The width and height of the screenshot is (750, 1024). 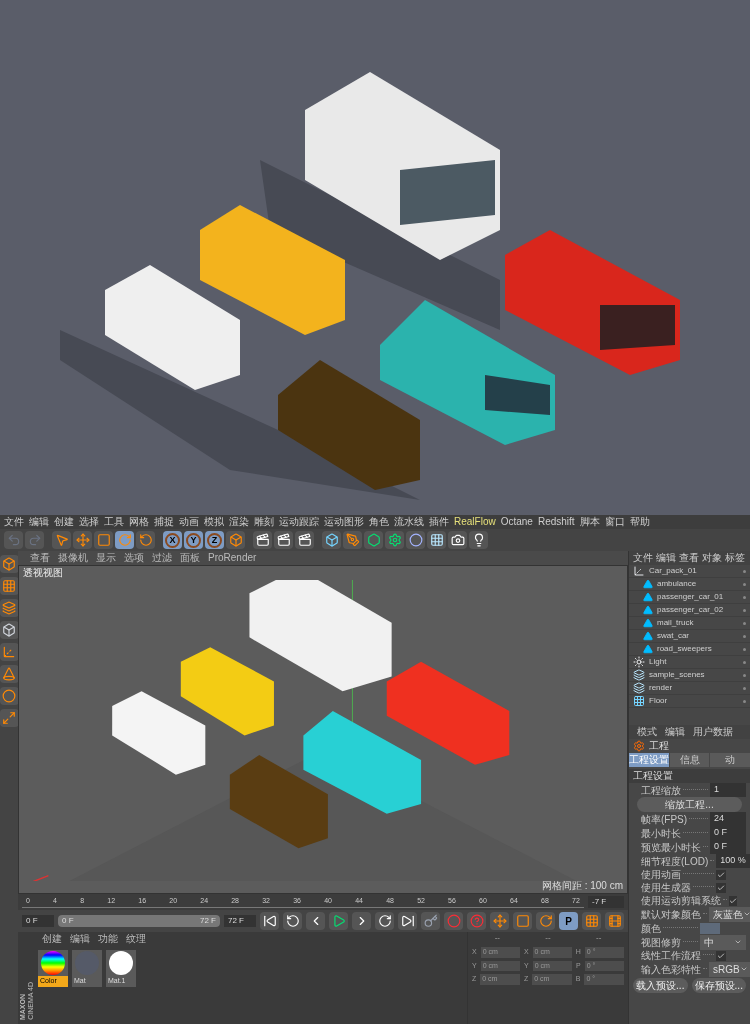 I want to click on record-icon, so click(x=453, y=921).